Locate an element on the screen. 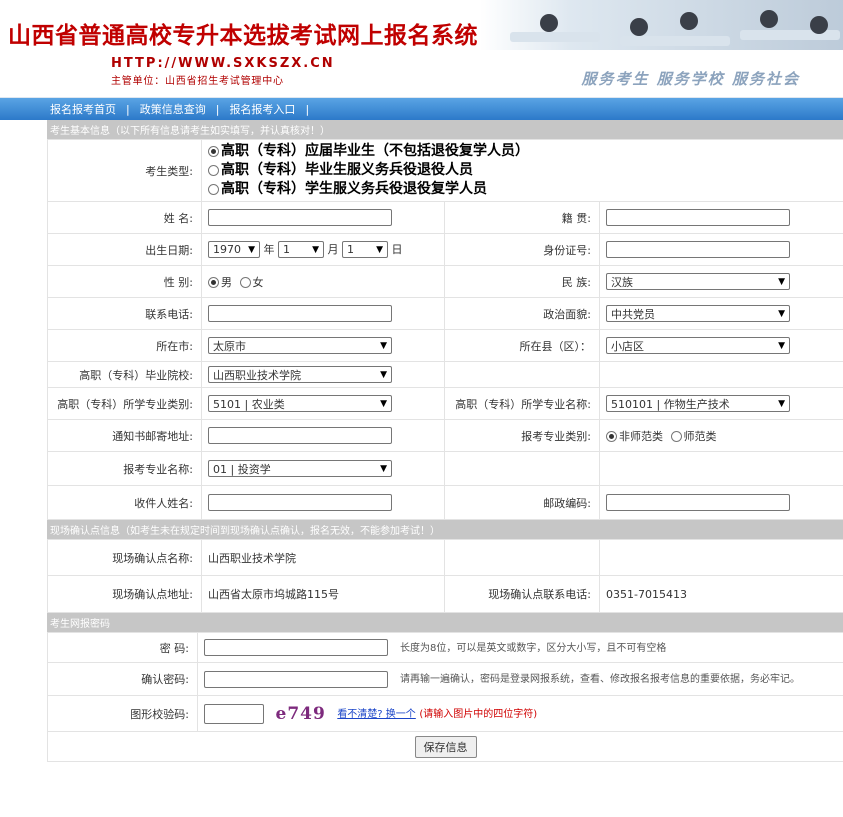  confirm-pwd-hint: 请再输一遍确认，密码是登录网报系统，查看、修改报名报考信息的重要依据，务必牢记。 is located at coordinates (600, 680).